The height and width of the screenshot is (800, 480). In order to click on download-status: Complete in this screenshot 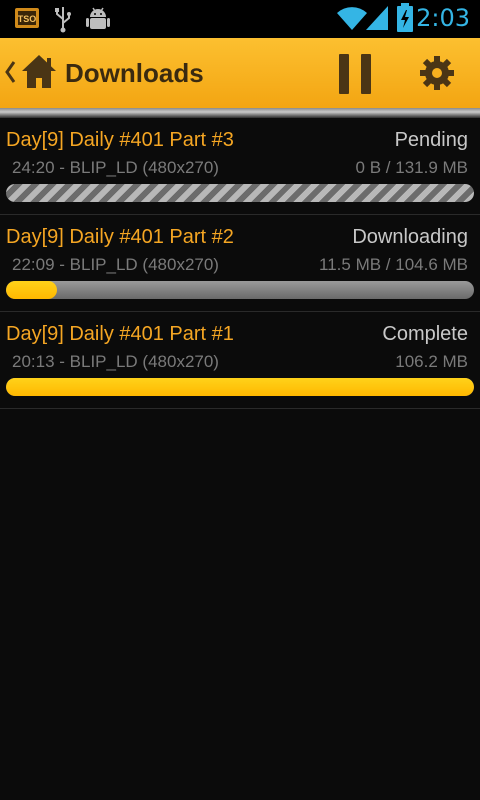, I will do `click(425, 334)`.